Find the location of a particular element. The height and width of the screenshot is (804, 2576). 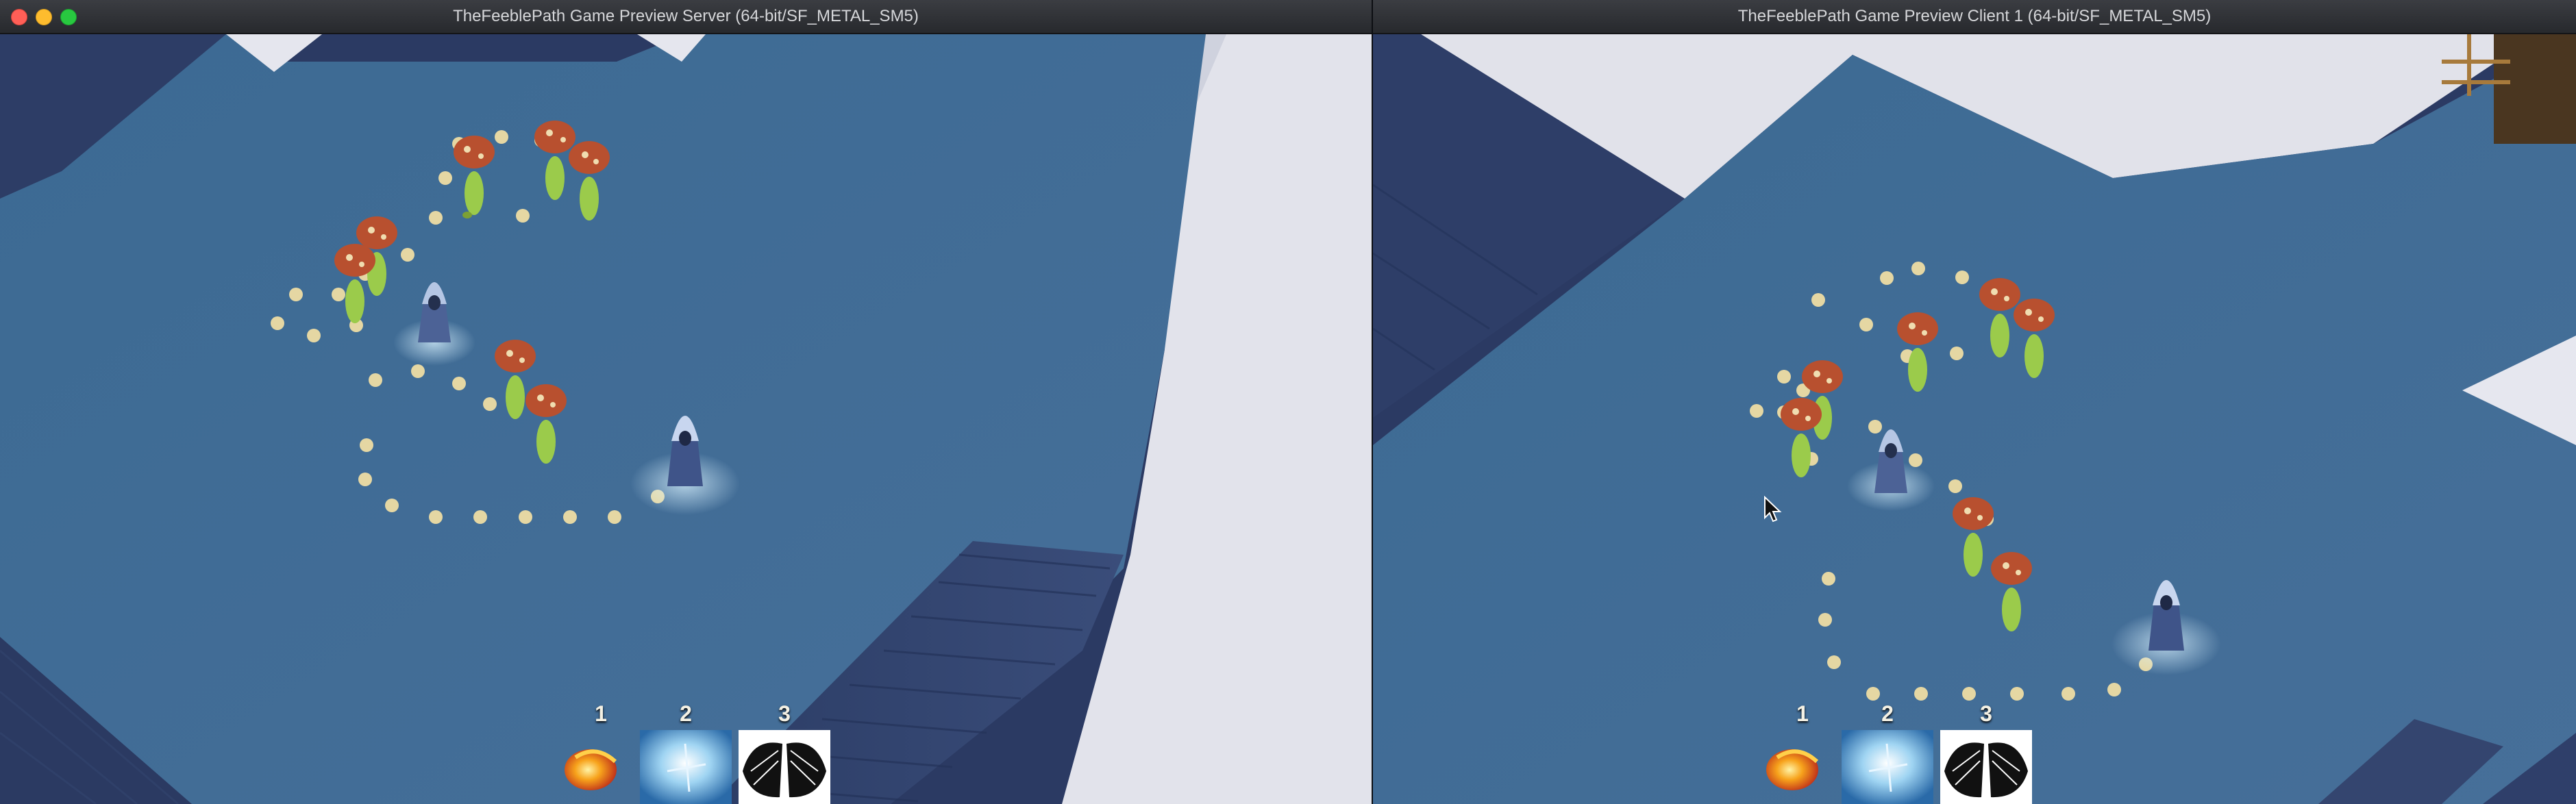

wooden-door is located at coordinates (2535, 89).